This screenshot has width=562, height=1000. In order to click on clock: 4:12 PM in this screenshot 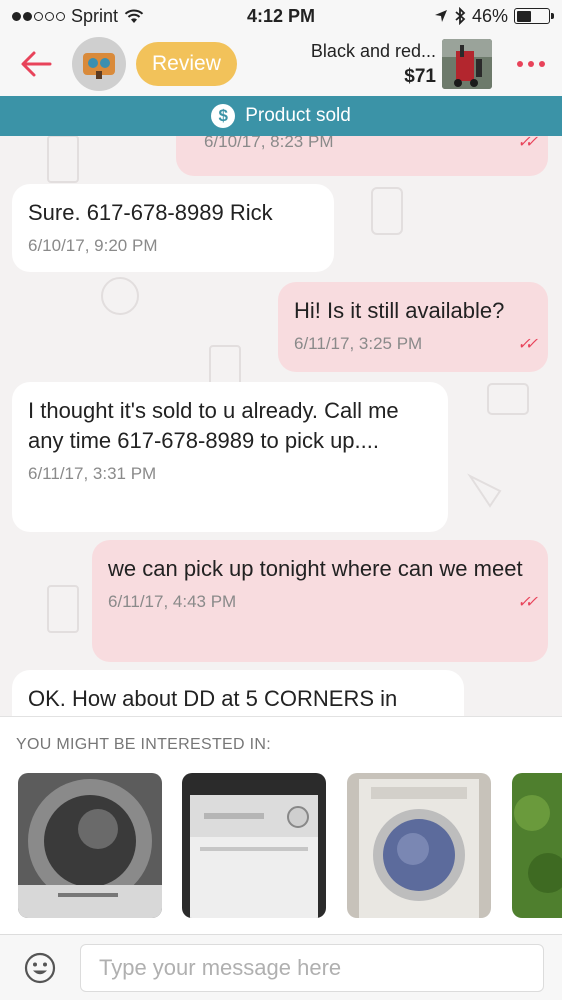, I will do `click(281, 15)`.